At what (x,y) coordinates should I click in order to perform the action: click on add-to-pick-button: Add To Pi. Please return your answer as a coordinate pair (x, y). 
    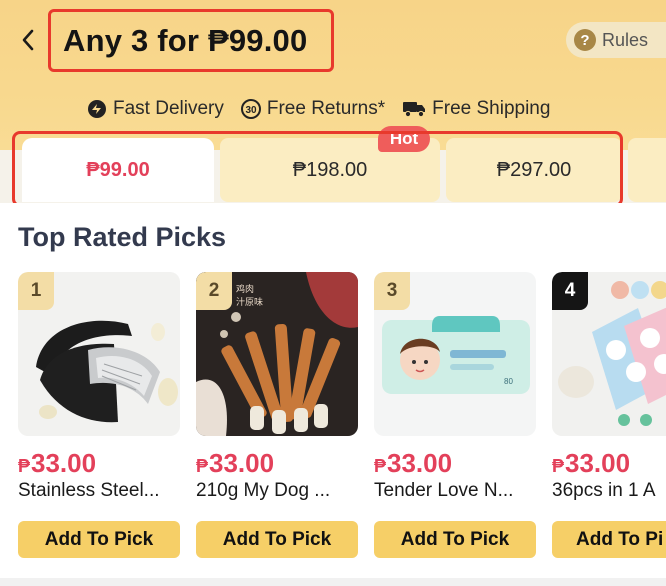
    Looking at the image, I should click on (609, 539).